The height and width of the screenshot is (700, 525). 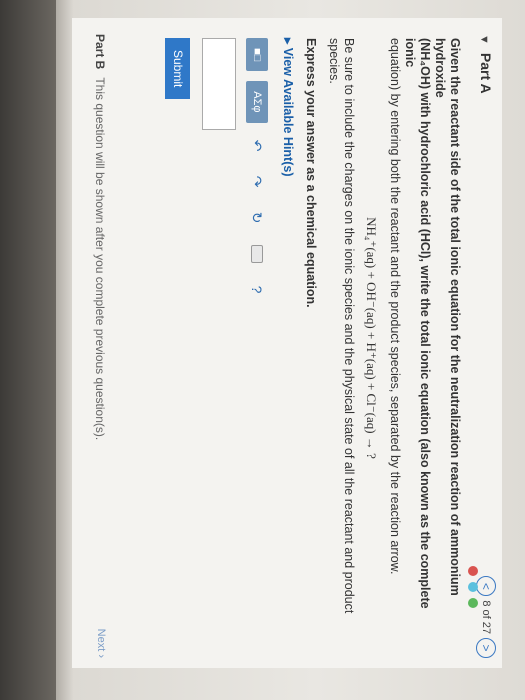 I want to click on background-shadow, so click(x=28, y=350).